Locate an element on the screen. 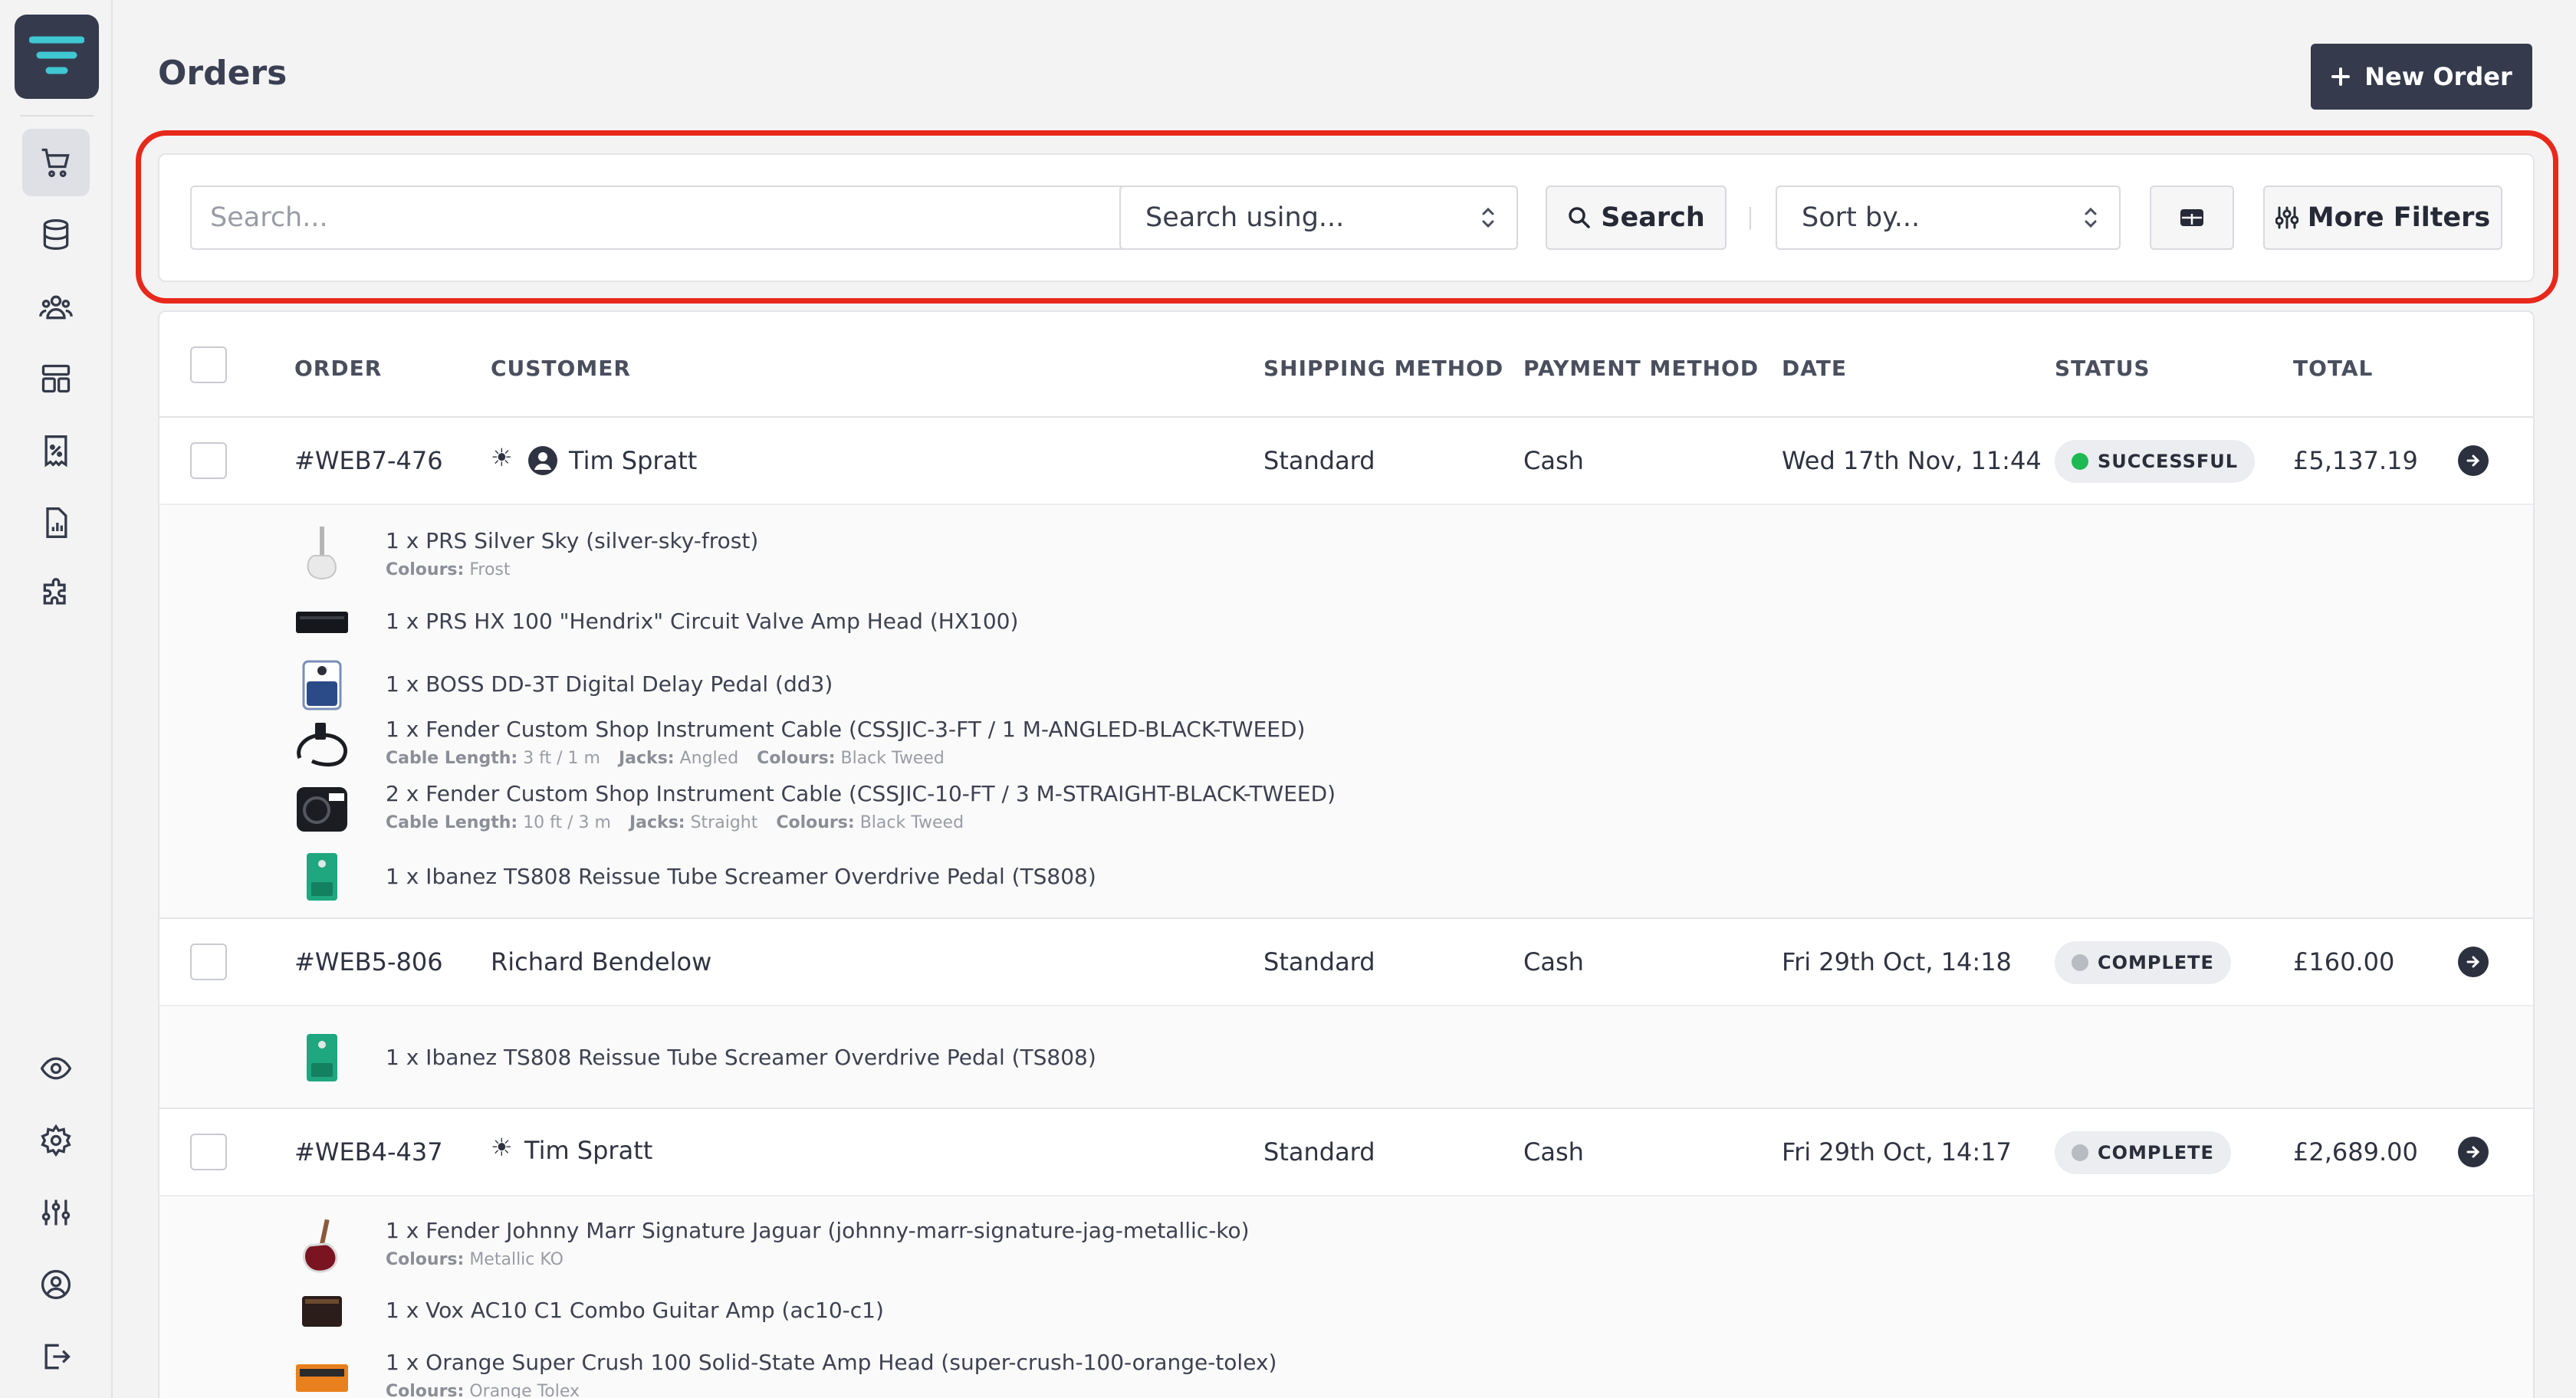 The height and width of the screenshot is (1398, 2576). order-date: Fri 29th Oct, 14:17 is located at coordinates (1897, 1152).